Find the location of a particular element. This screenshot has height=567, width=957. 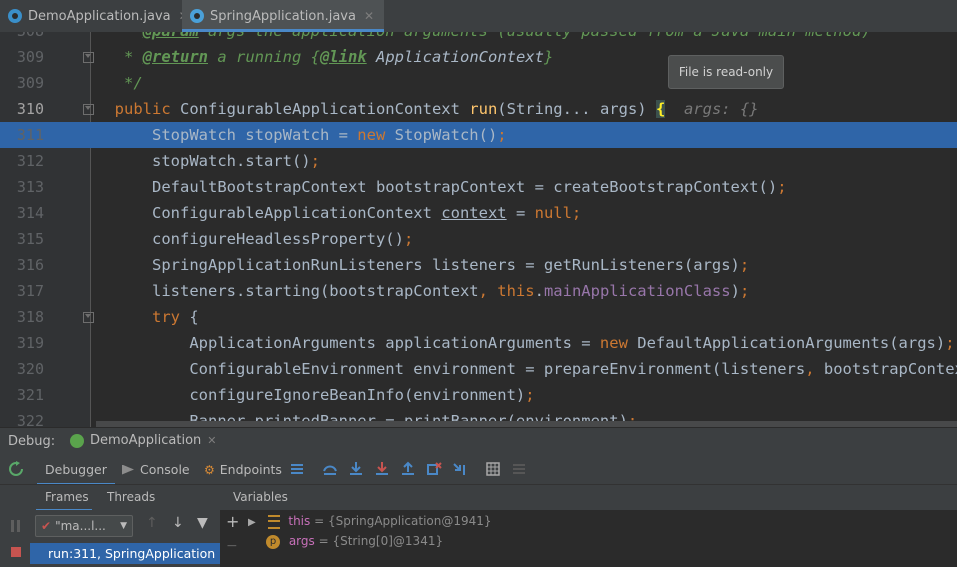

arrow-down-icon: ↓ is located at coordinates (178, 523).